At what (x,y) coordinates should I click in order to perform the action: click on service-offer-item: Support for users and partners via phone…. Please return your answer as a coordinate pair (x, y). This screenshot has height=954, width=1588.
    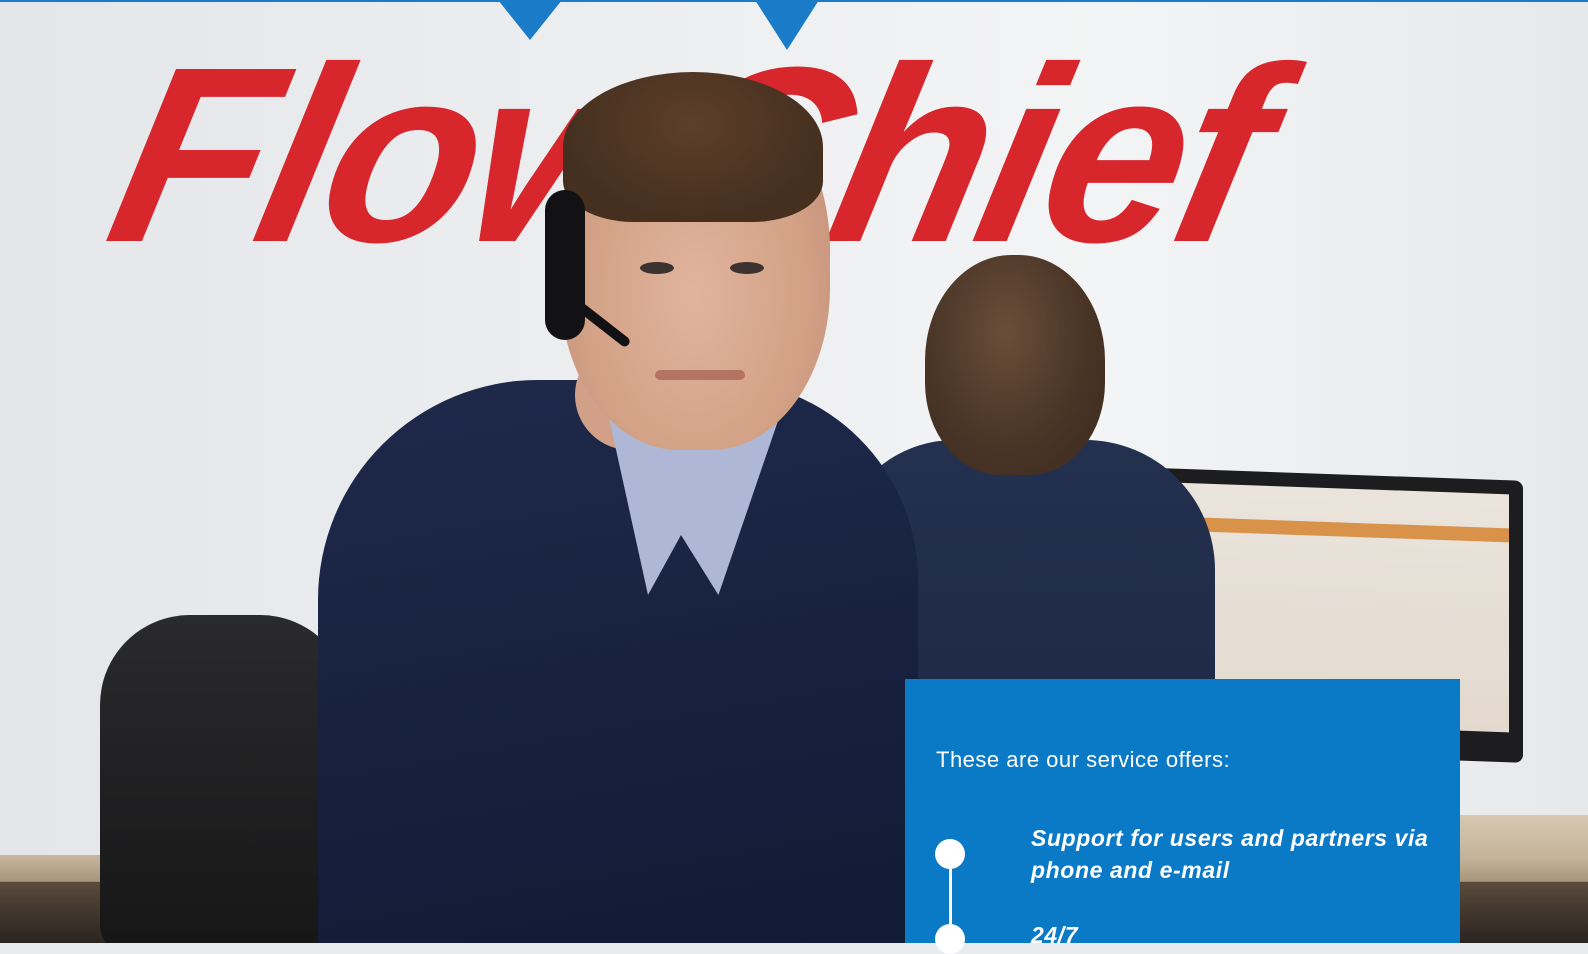
    Looking at the image, I should click on (1230, 854).